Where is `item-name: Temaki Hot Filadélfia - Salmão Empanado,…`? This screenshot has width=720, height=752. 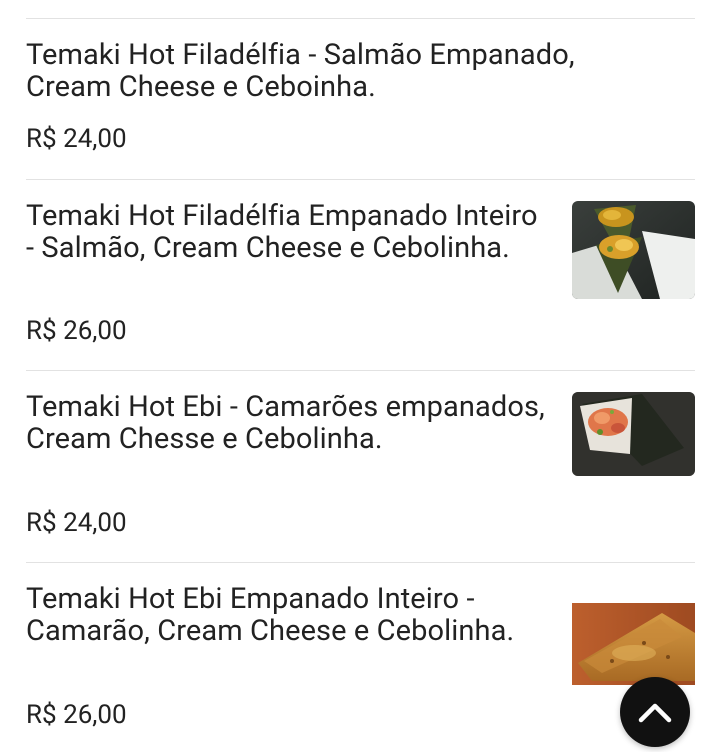
item-name: Temaki Hot Filadélfia - Salmão Empanado,… is located at coordinates (300, 71).